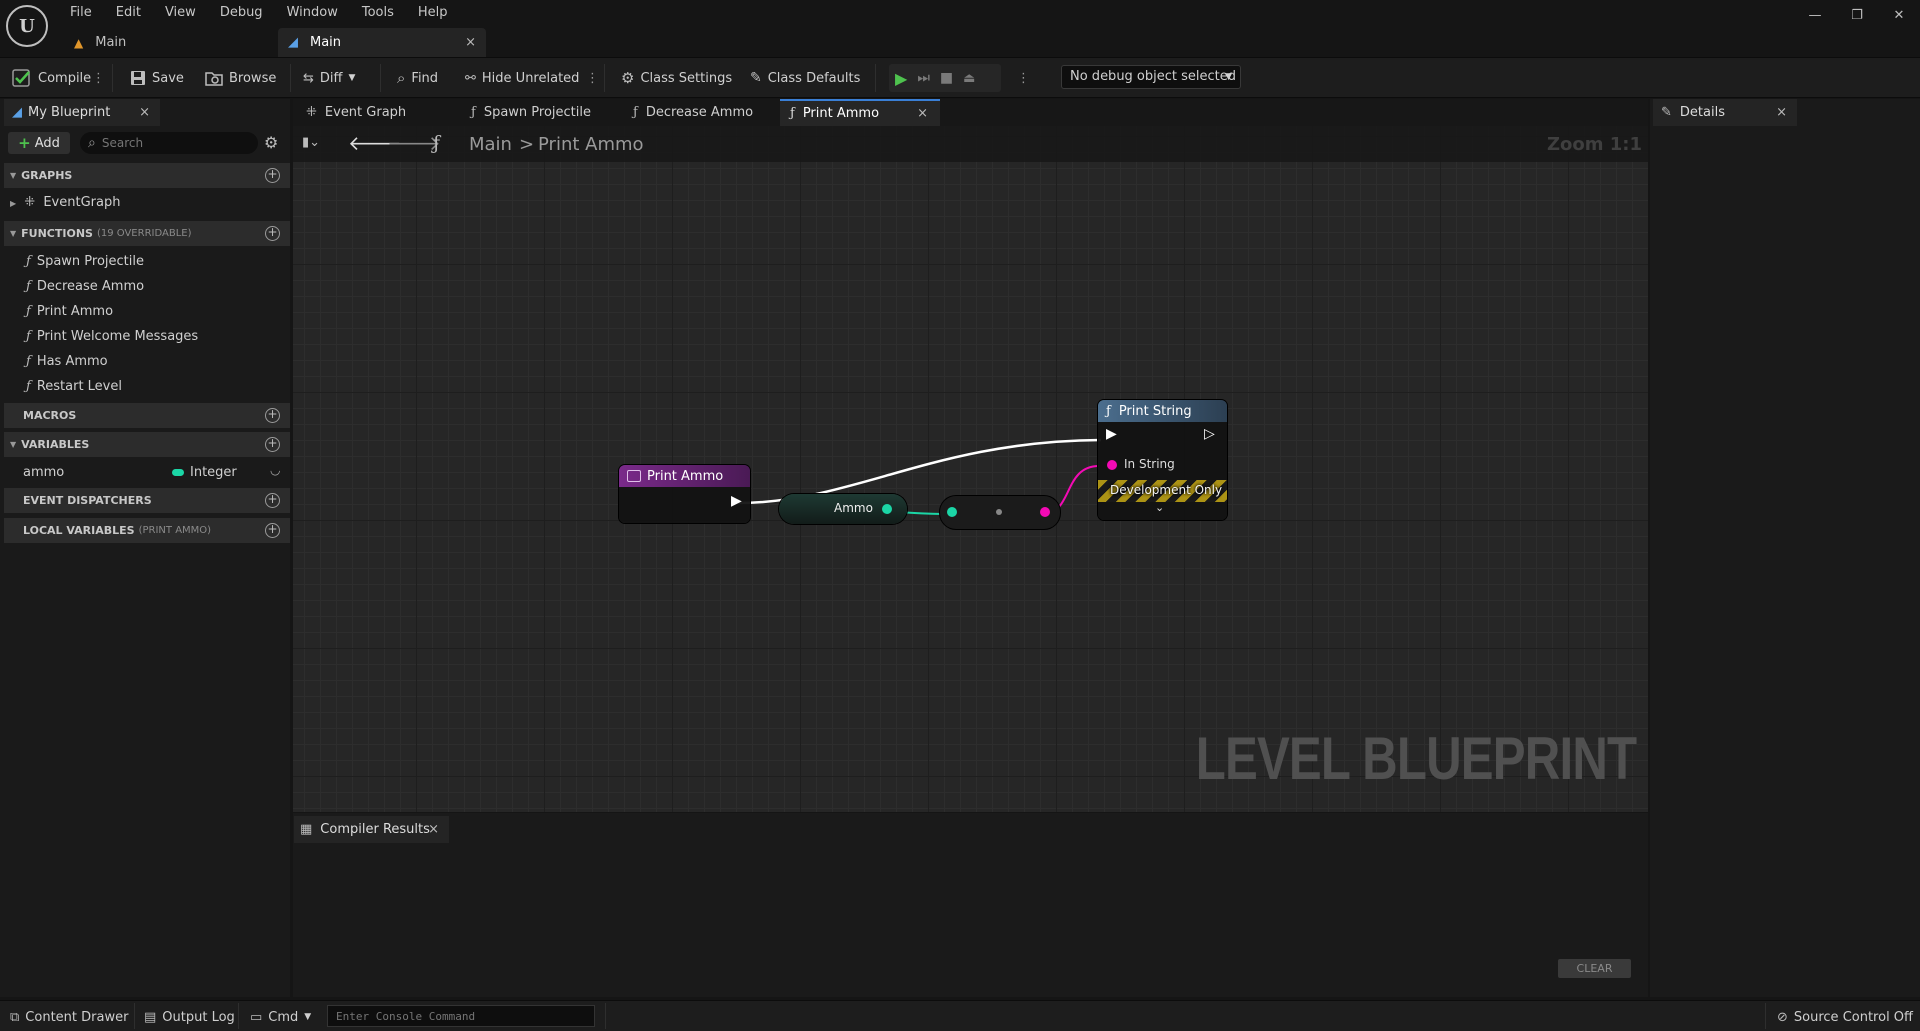 This screenshot has height=1031, width=1920. What do you see at coordinates (65, 203) in the screenshot?
I see `graph-item-eventgraph: ▶ ⁜ EventGraph` at bounding box center [65, 203].